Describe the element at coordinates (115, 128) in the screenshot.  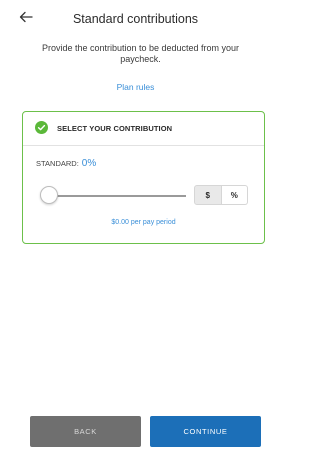
I see `card-title: SELECT YOUR CONTRIBUTION` at that location.